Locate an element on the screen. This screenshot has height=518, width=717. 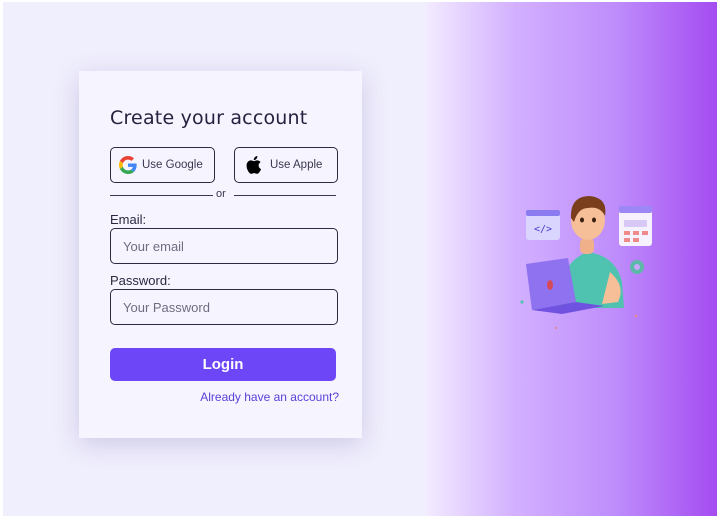
calendar-row is located at coordinates (635, 223).